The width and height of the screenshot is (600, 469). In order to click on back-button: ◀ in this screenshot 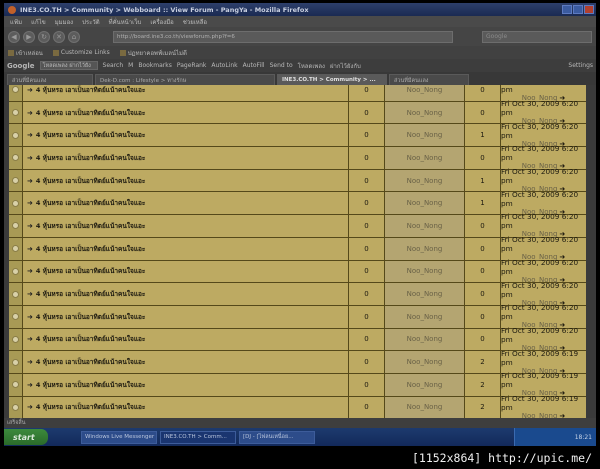, I will do `click(14, 36)`.